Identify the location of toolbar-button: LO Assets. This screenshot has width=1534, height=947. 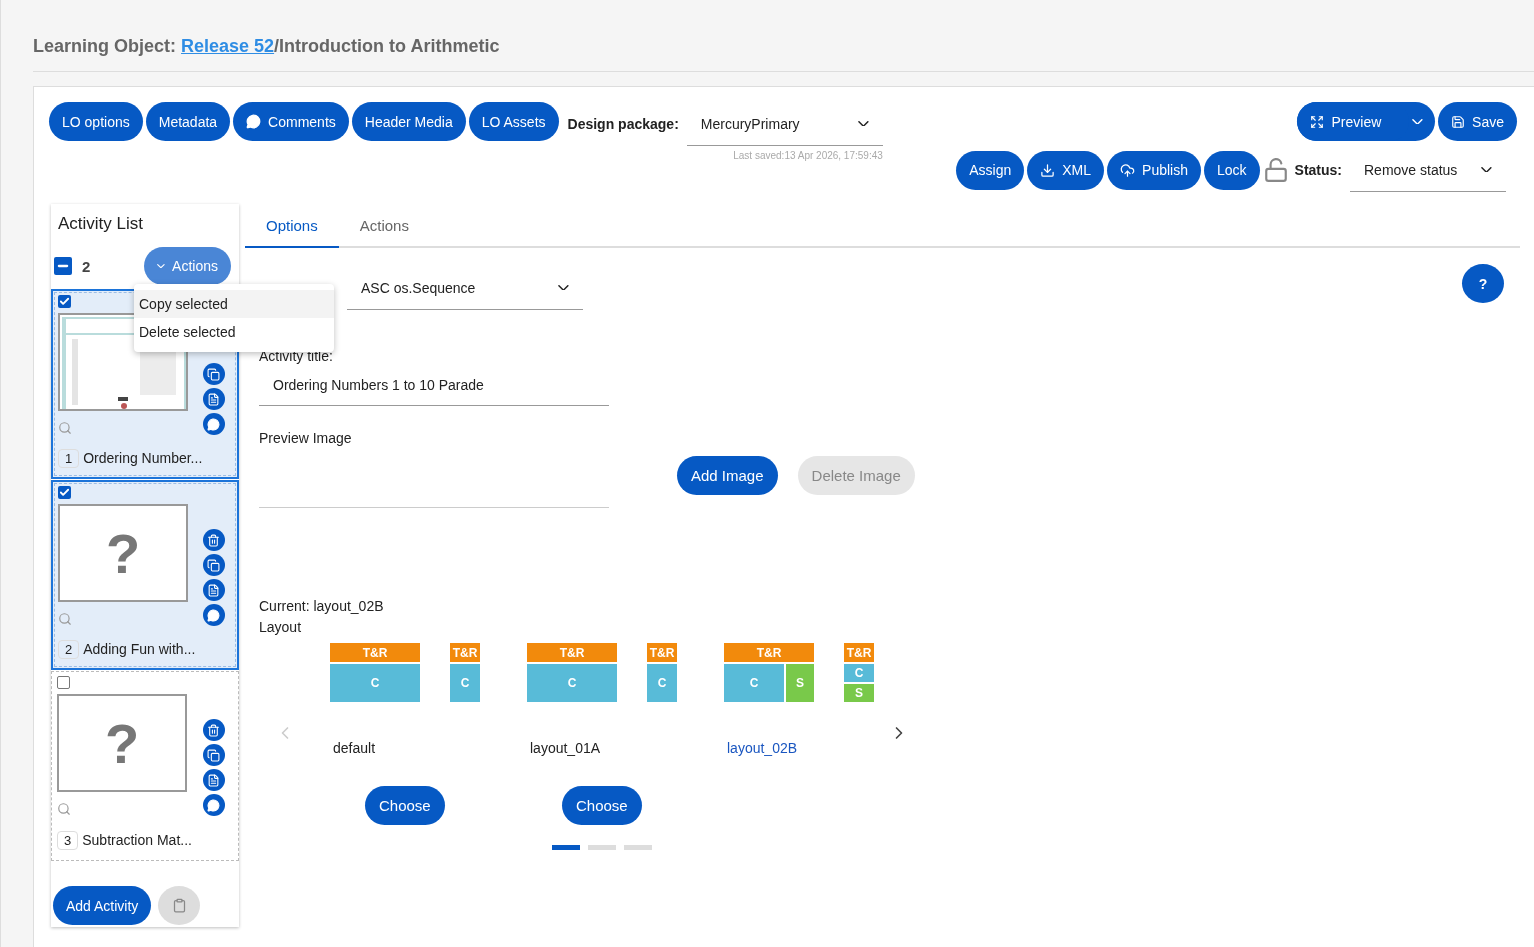
(513, 121).